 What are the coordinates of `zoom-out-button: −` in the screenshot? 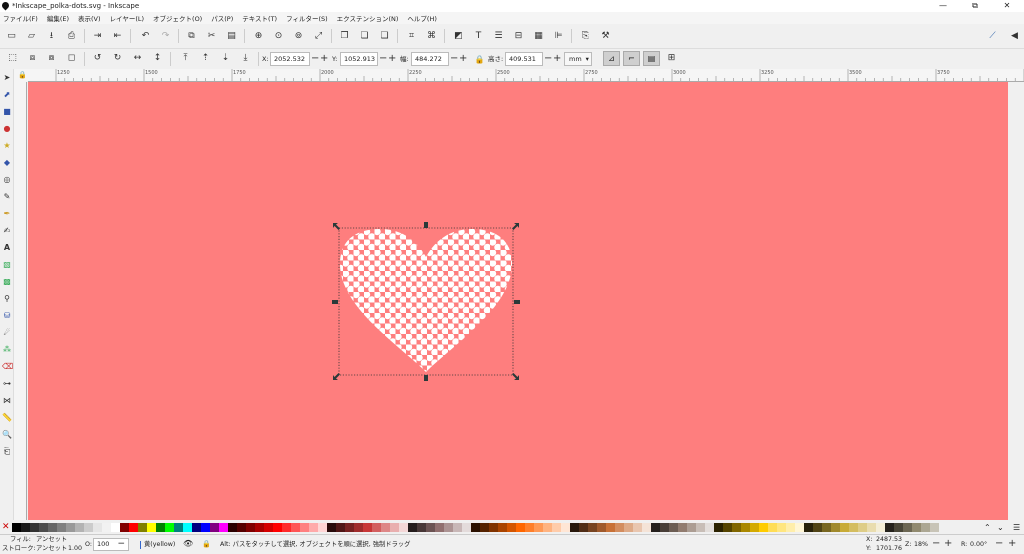 It's located at (936, 544).